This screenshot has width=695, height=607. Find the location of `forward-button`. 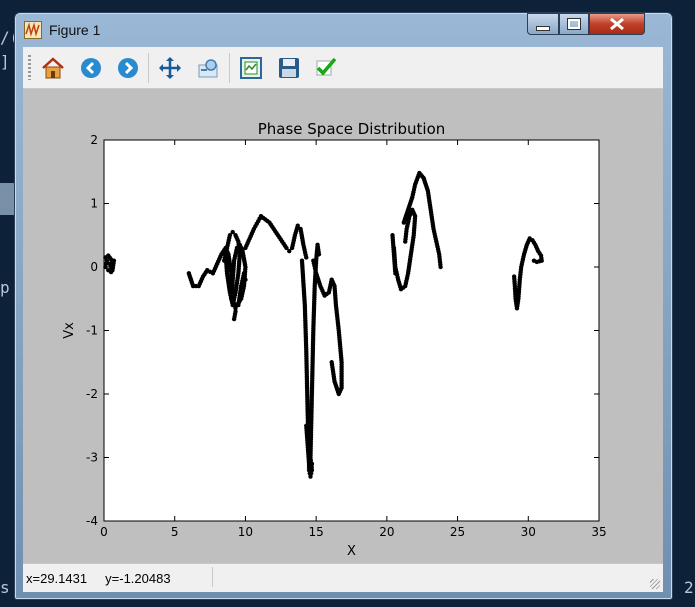

forward-button is located at coordinates (128, 68).